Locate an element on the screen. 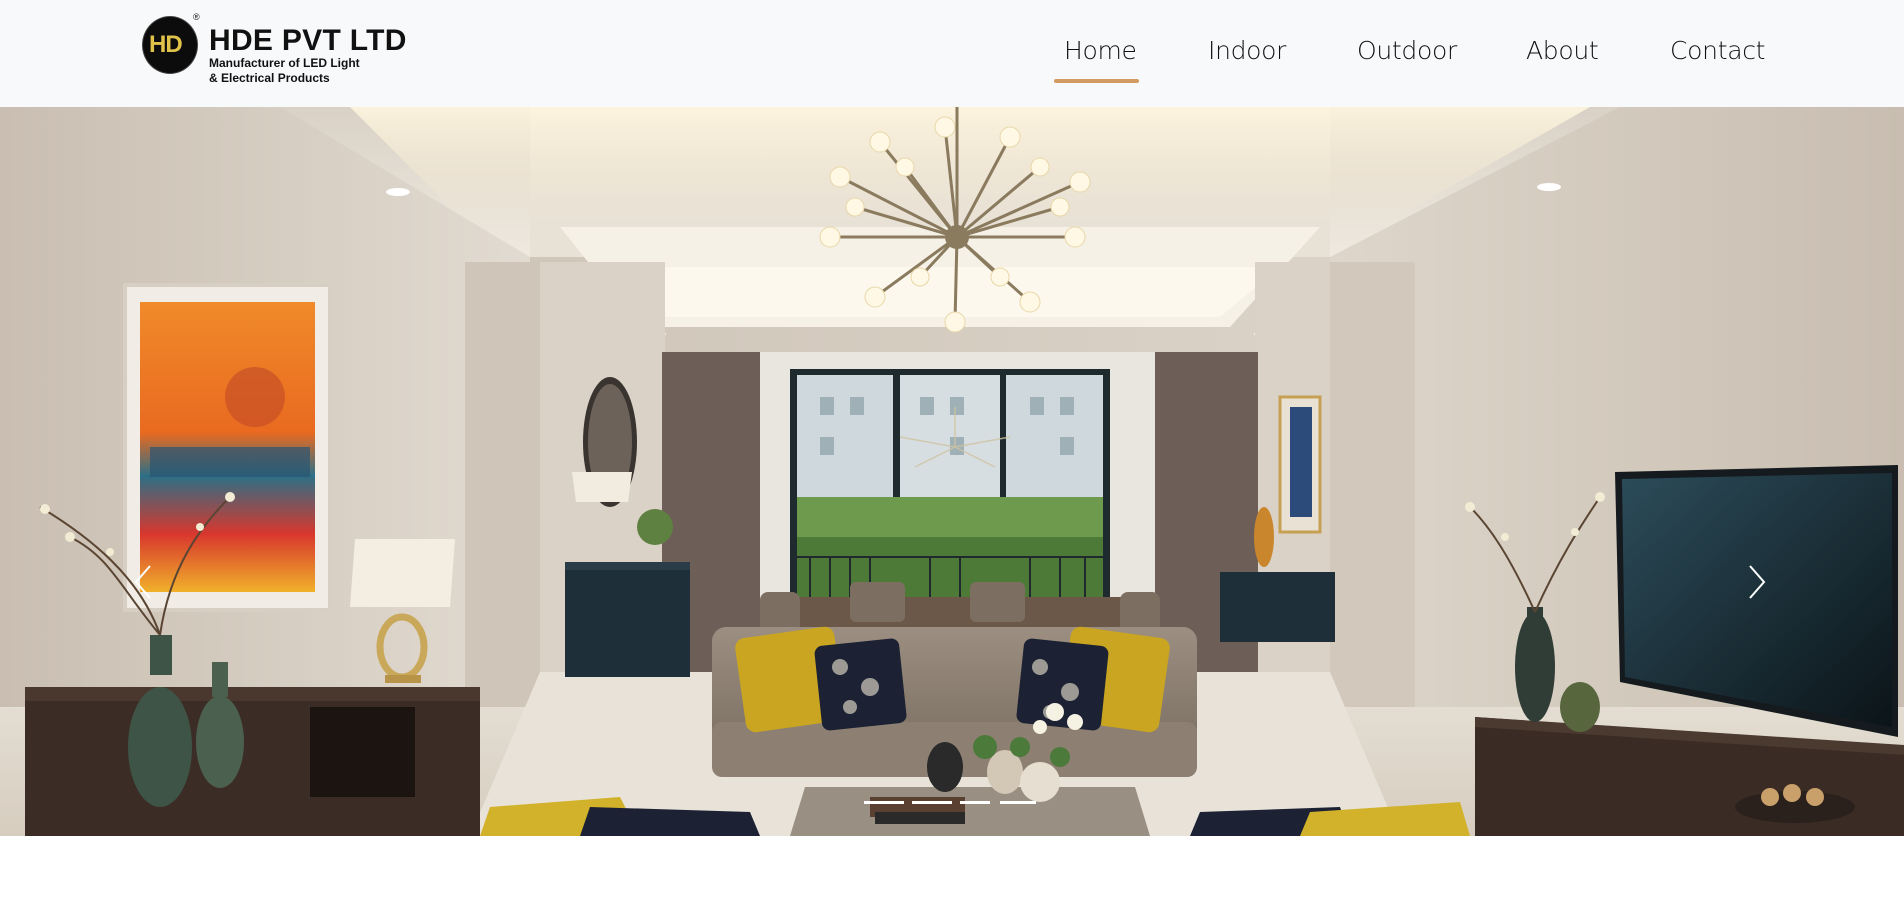 This screenshot has height=899, width=1904. logo-letters: HD is located at coordinates (166, 44).